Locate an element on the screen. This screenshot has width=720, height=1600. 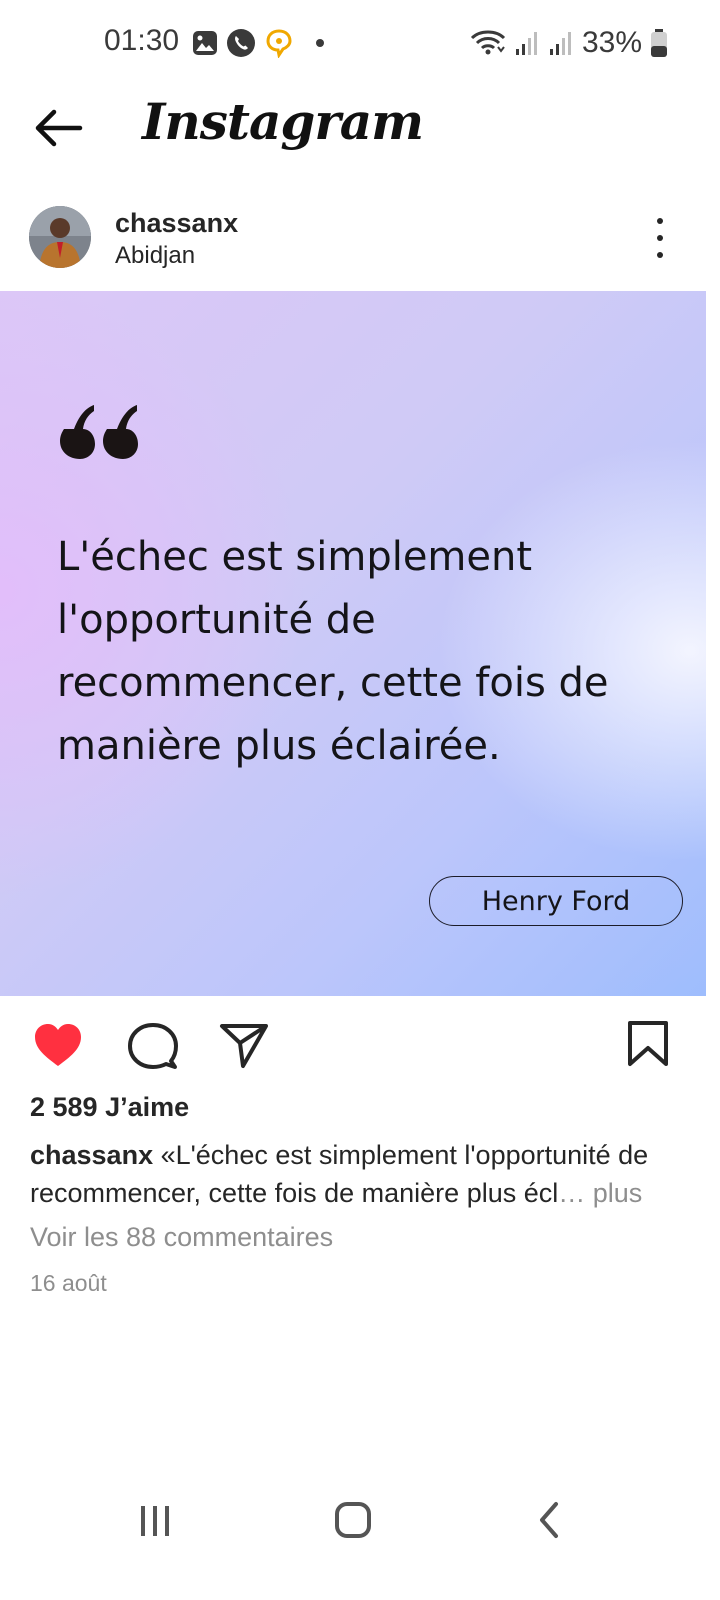
back-nav-button is located at coordinates (550, 1520).